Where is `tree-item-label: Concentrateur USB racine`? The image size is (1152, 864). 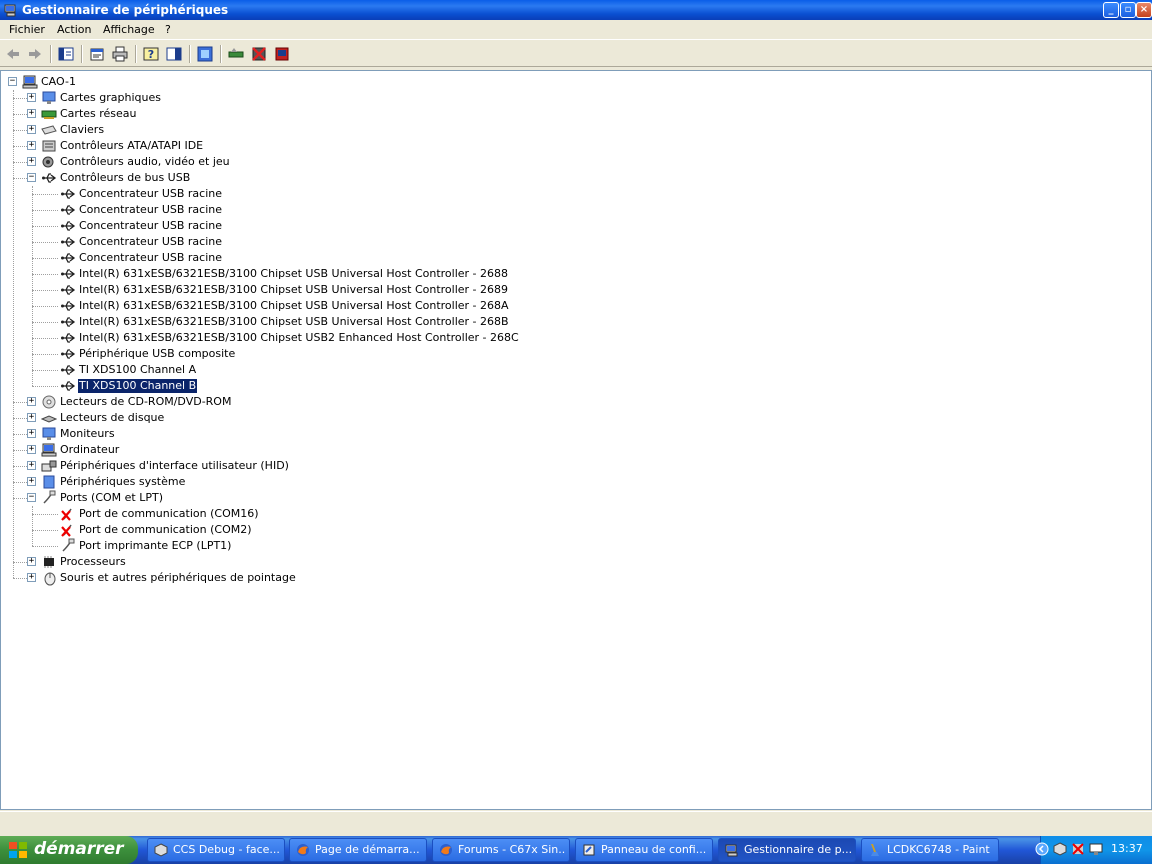
tree-item-label: Concentrateur USB racine is located at coordinates (150, 225).